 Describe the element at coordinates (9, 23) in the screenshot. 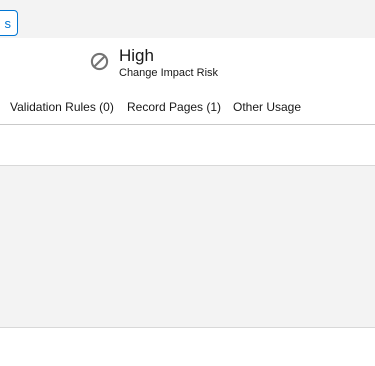

I see `header-button: s` at that location.